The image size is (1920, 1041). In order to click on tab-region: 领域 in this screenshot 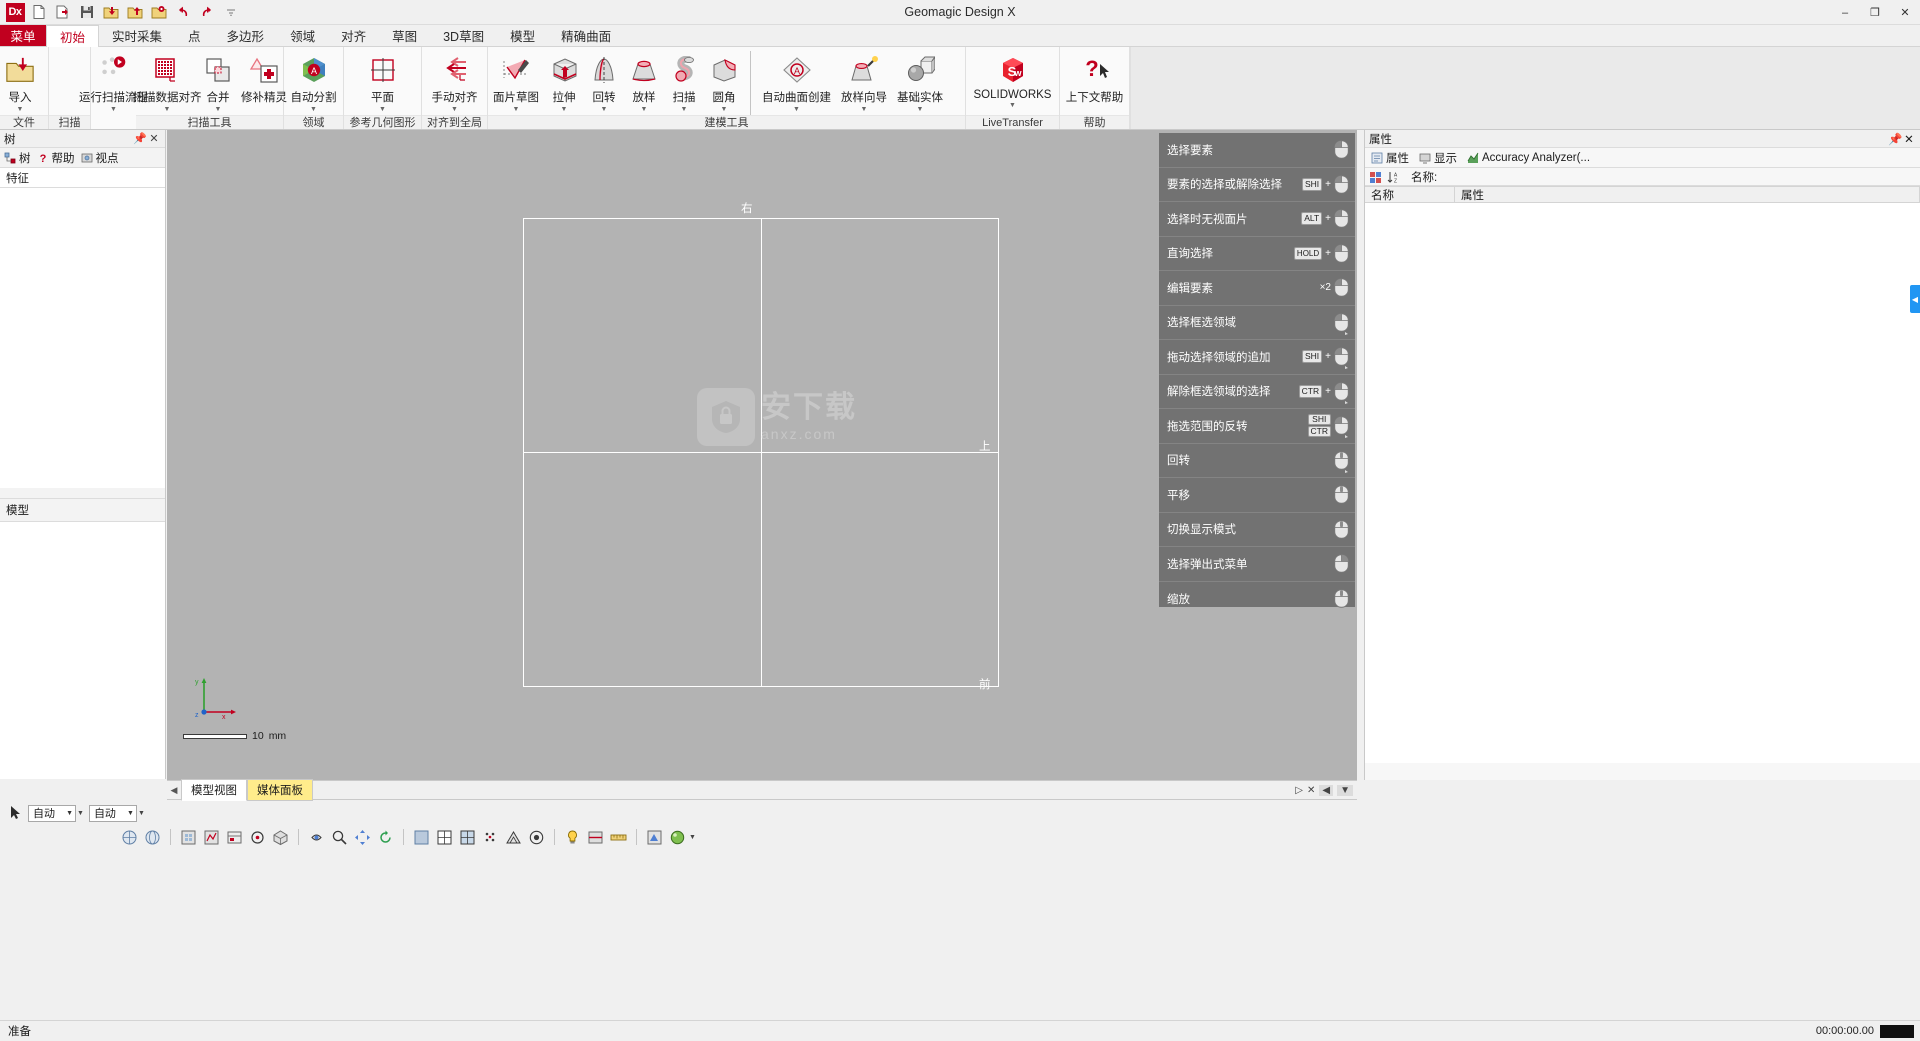, I will do `click(302, 35)`.